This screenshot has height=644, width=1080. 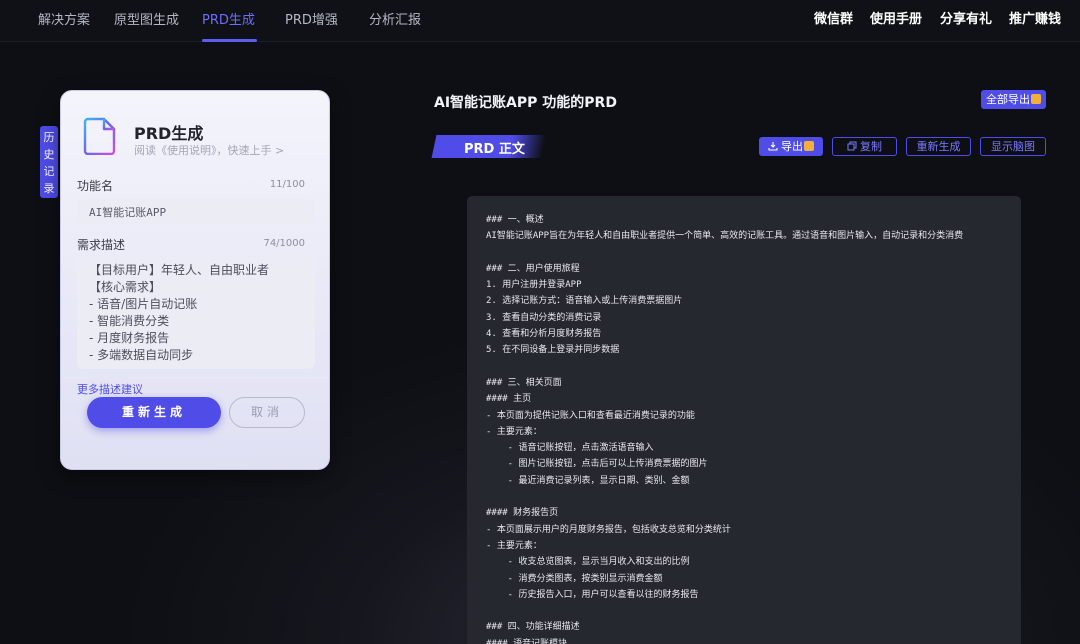 I want to click on document-icon, so click(x=99, y=136).